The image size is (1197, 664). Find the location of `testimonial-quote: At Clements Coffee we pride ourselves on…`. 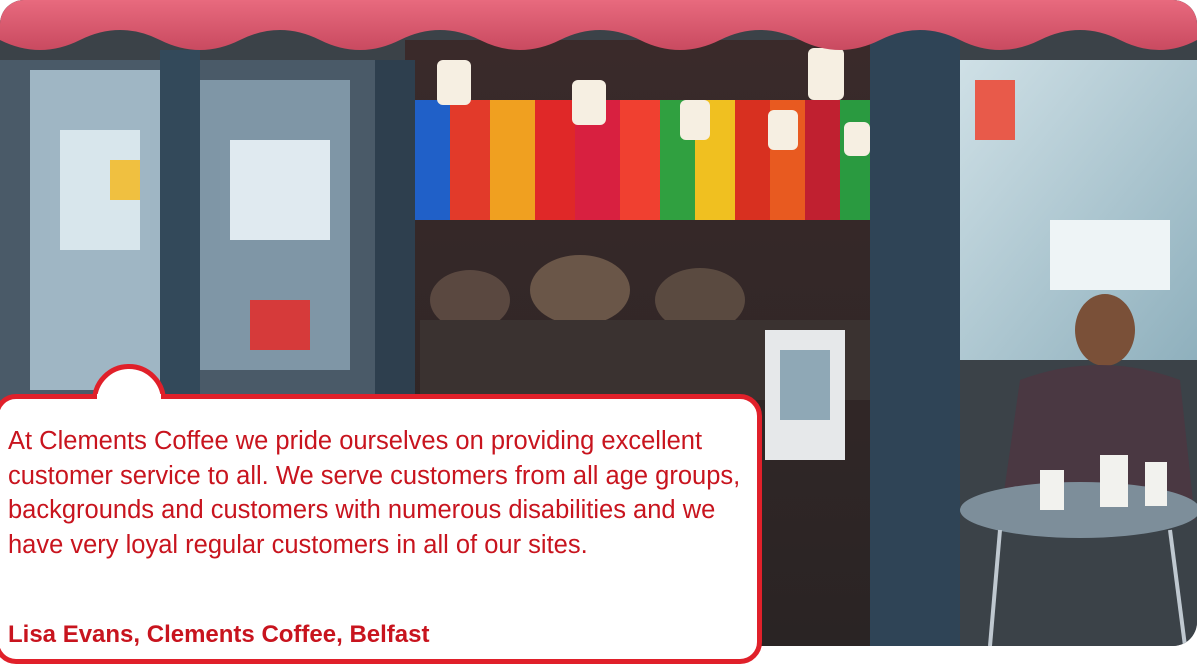

testimonial-quote: At Clements Coffee we pride ourselves on… is located at coordinates (374, 493).